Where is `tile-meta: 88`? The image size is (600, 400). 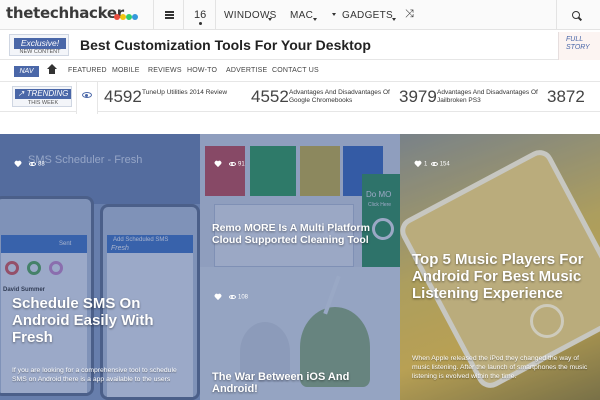 tile-meta: 88 is located at coordinates (29, 164).